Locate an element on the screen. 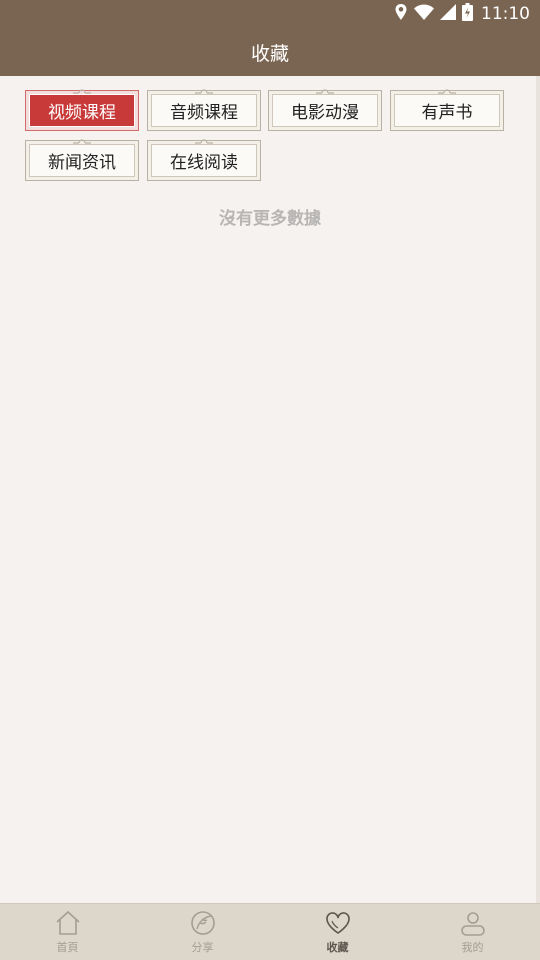 This screenshot has height=960, width=540. tab-label: 新闻资讯 is located at coordinates (82, 160).